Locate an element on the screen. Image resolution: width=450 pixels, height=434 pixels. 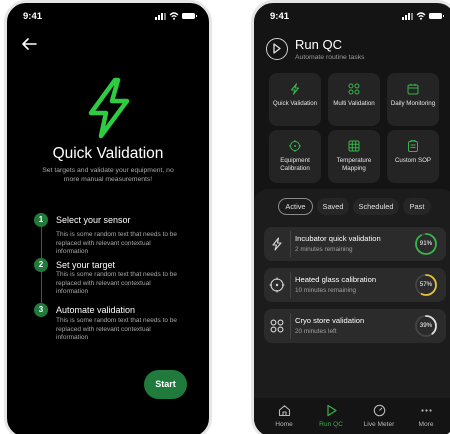
tile-equipment-calibration: Equipment Calibration is located at coordinates (295, 156).